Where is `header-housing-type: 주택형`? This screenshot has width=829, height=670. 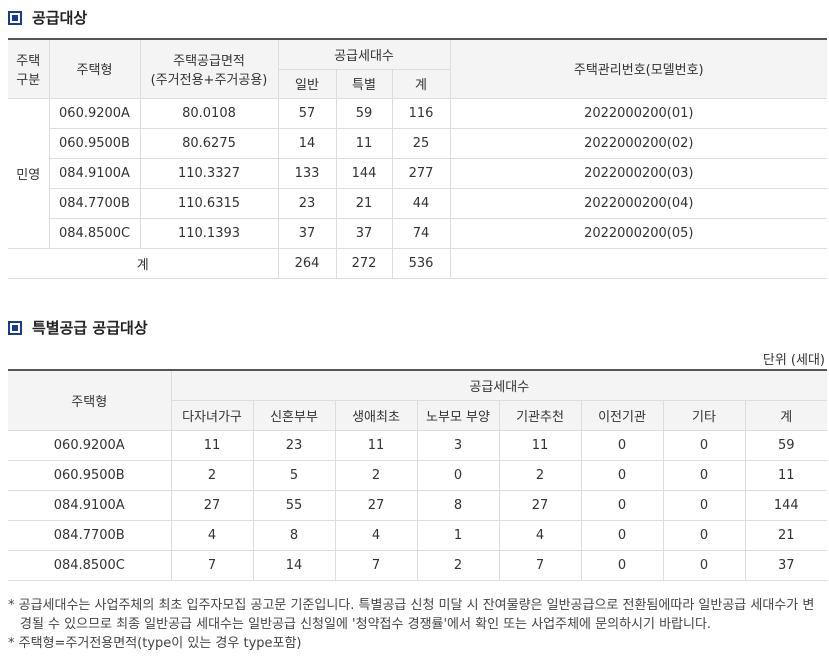 header-housing-type: 주택형 is located at coordinates (94, 68).